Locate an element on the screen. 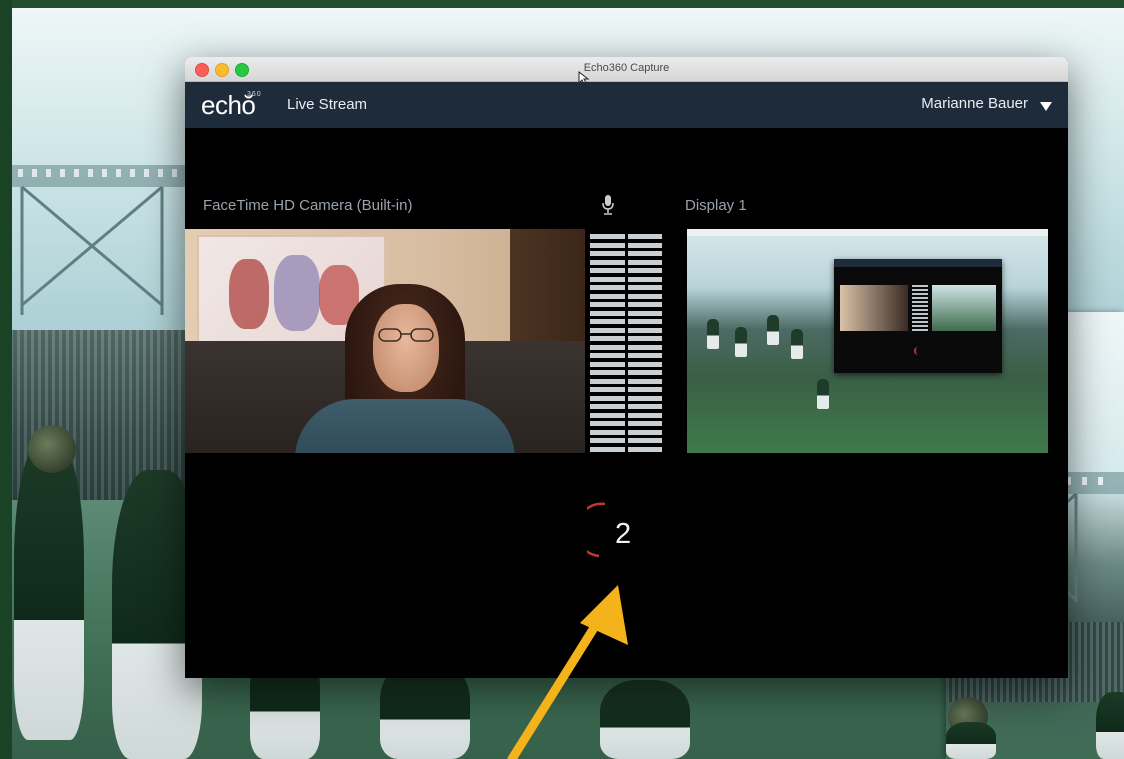 This screenshot has width=1124, height=759. window-title: Echo360 Capture is located at coordinates (626, 68).